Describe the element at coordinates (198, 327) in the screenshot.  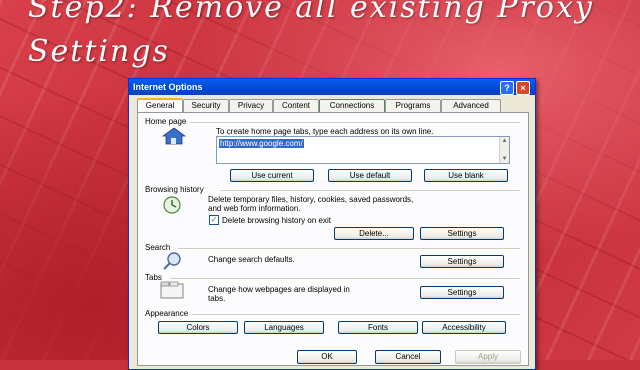
I see `colors-button: Colors` at that location.